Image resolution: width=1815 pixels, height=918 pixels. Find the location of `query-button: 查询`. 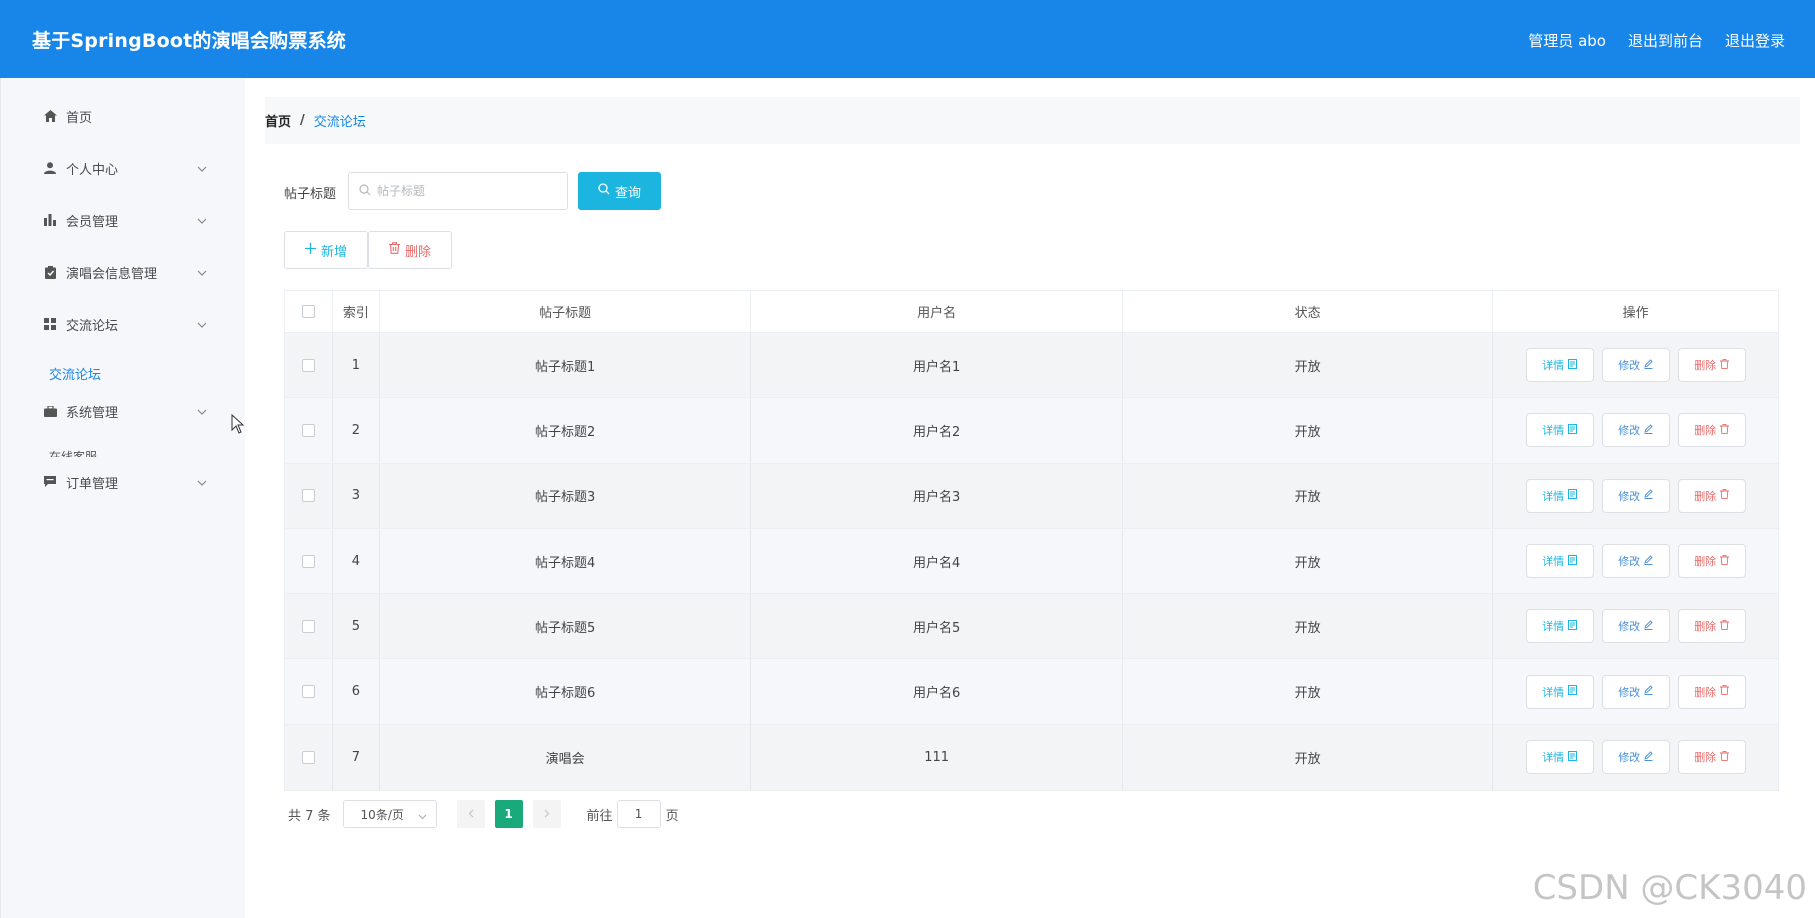

query-button: 查询 is located at coordinates (619, 191).